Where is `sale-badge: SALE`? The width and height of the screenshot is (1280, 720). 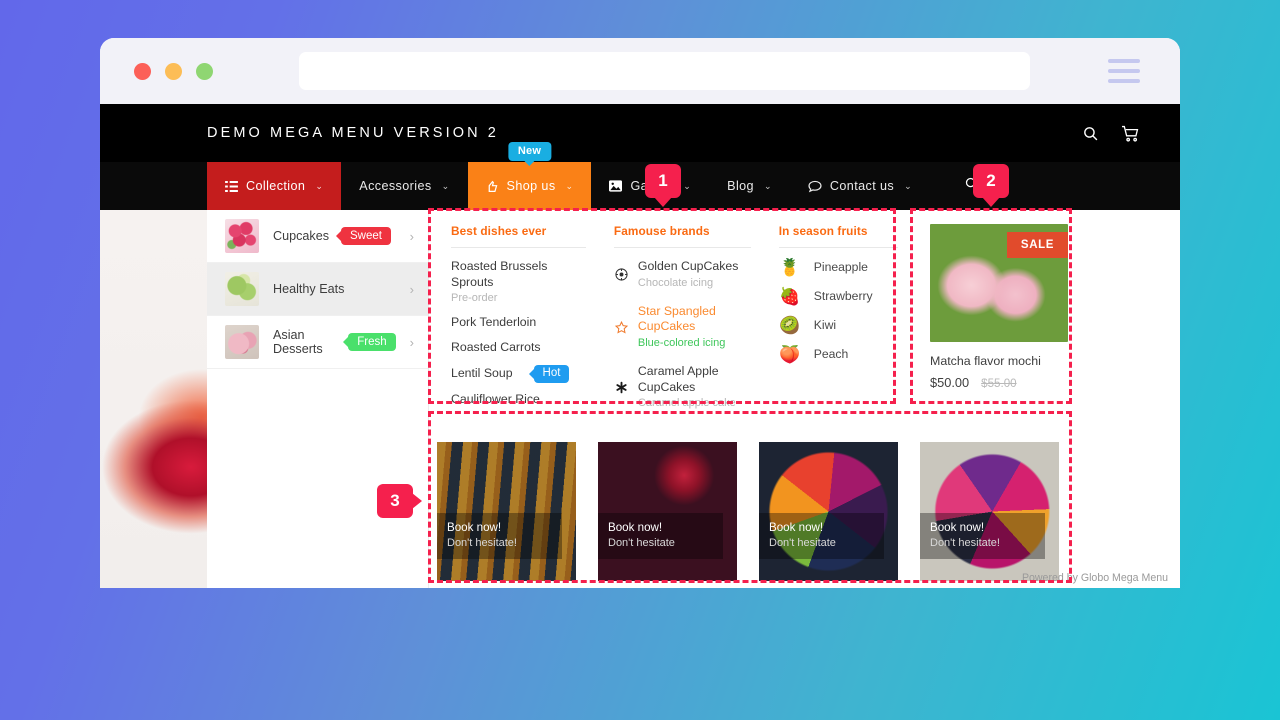
sale-badge: SALE is located at coordinates (1037, 245).